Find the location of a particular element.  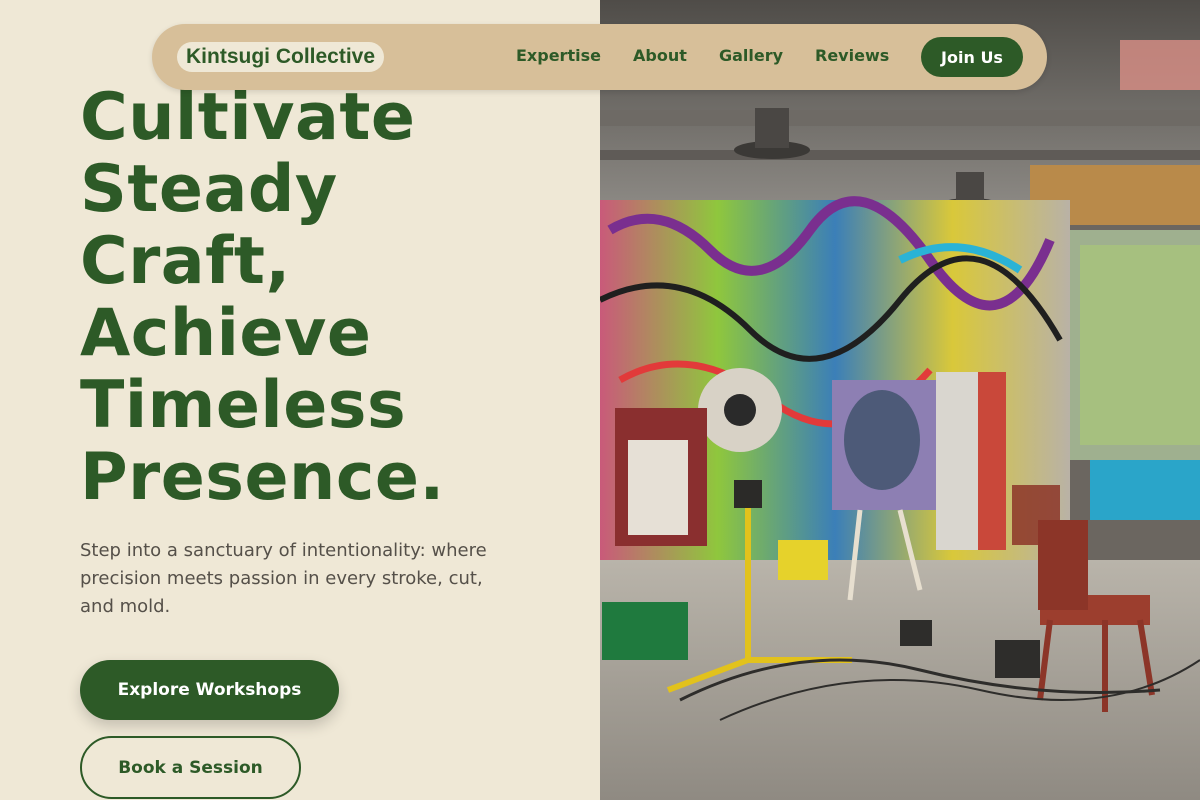

nav-link-about: About is located at coordinates (660, 55).